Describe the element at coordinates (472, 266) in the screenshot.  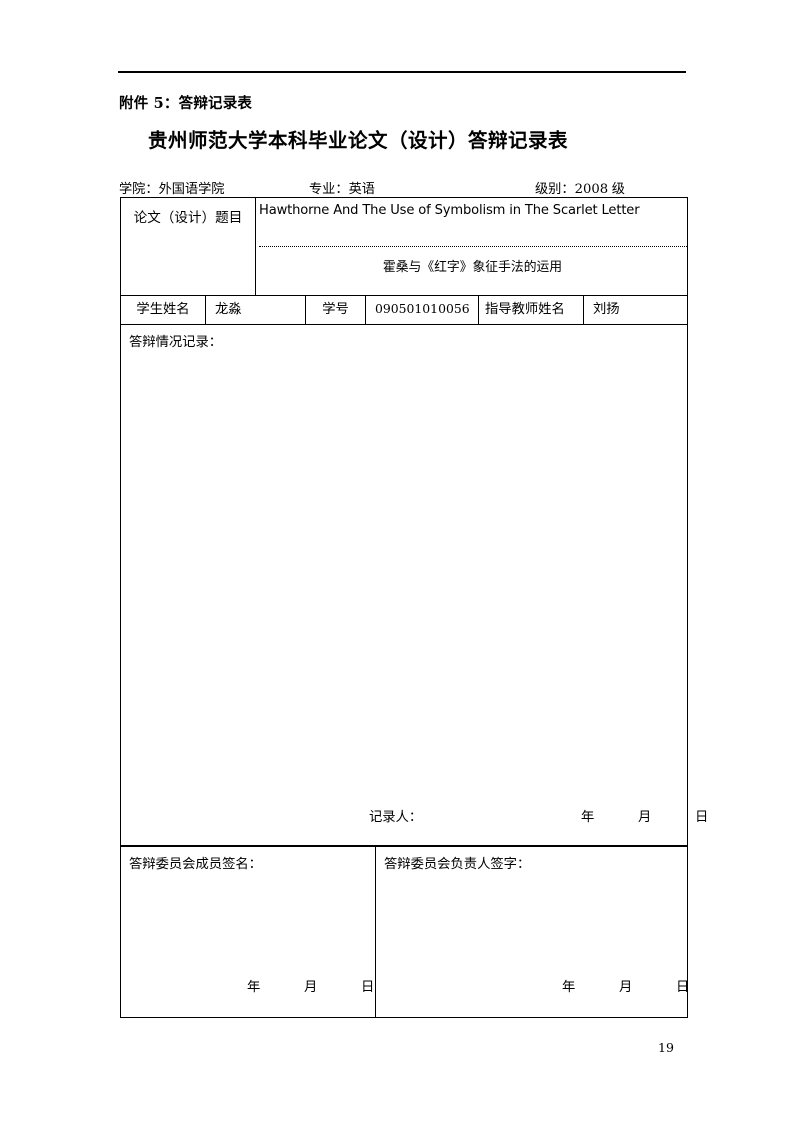
I see `thesis-title-chinese: 霍桑与《红字》象征手法的运用` at that location.